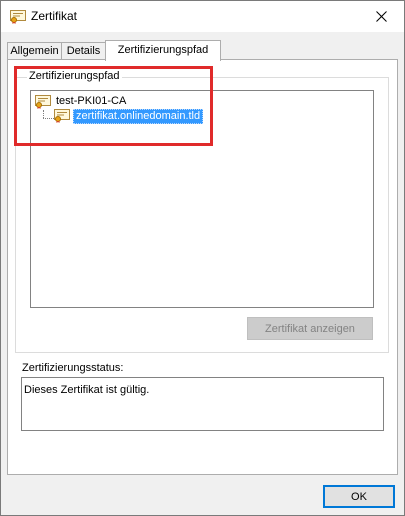  Describe the element at coordinates (202, 404) in the screenshot. I see `certification-status-box: Dieses Zertifikat ist gültig.` at that location.